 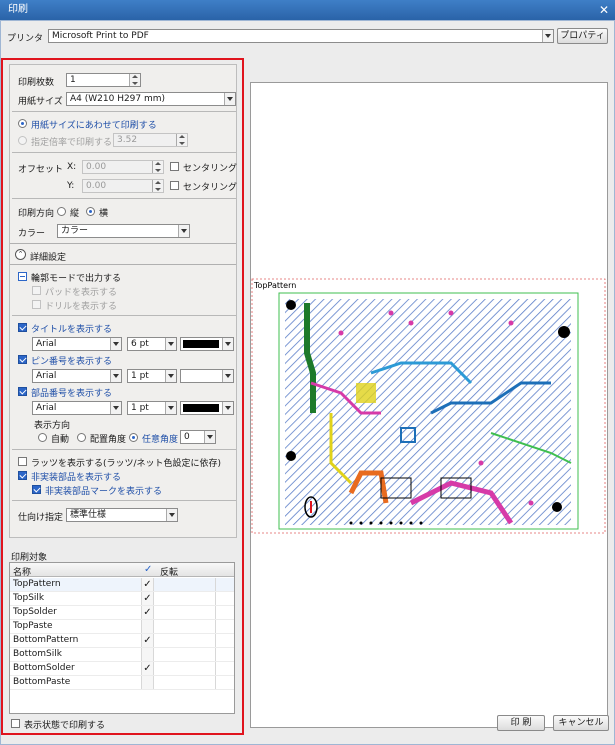 I want to click on printer-select: Microsoft Print to PDF, so click(x=301, y=36).